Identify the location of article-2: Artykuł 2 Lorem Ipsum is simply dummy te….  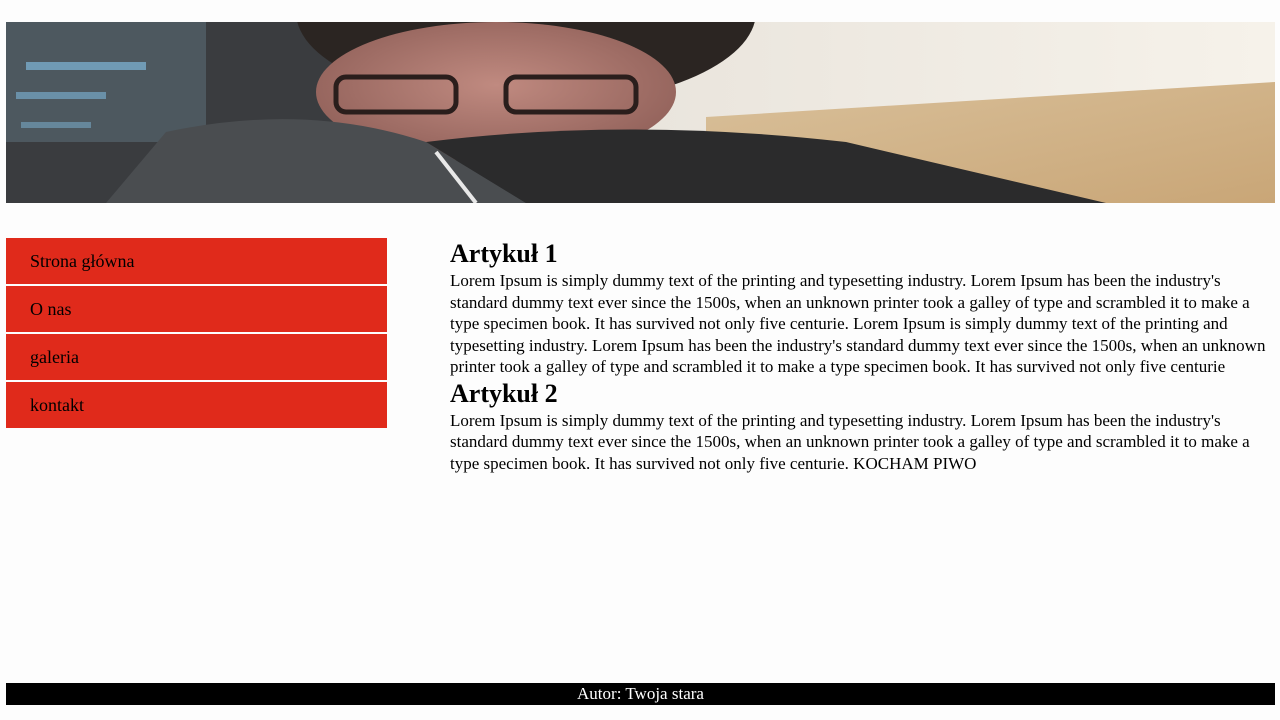
(861, 426).